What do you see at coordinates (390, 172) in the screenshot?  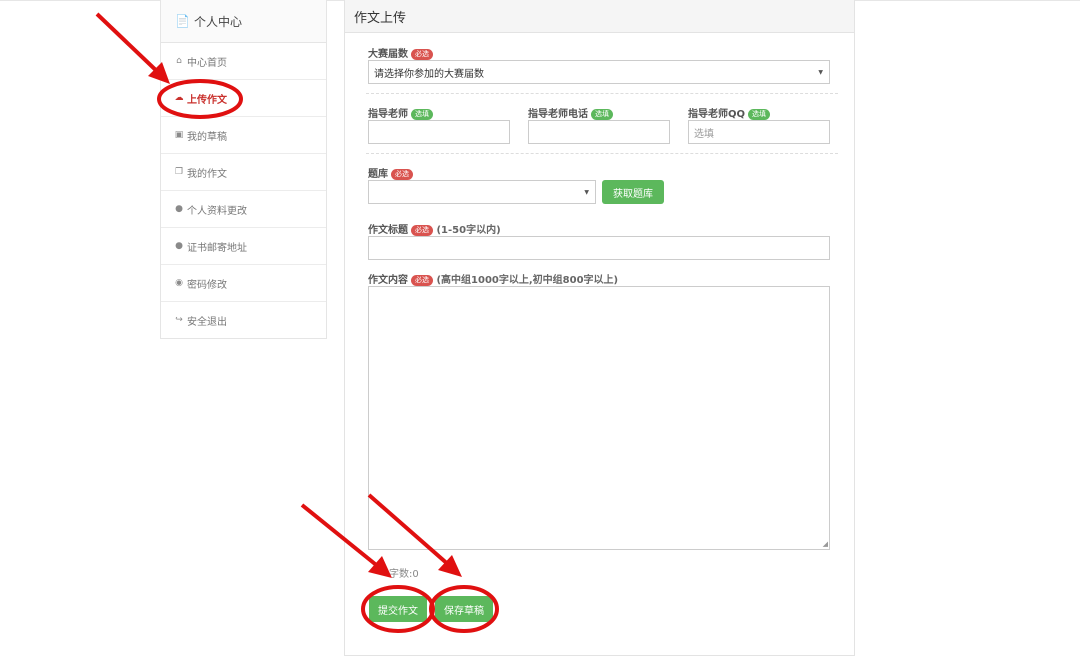 I see `question-bank-label: 题库 必选` at bounding box center [390, 172].